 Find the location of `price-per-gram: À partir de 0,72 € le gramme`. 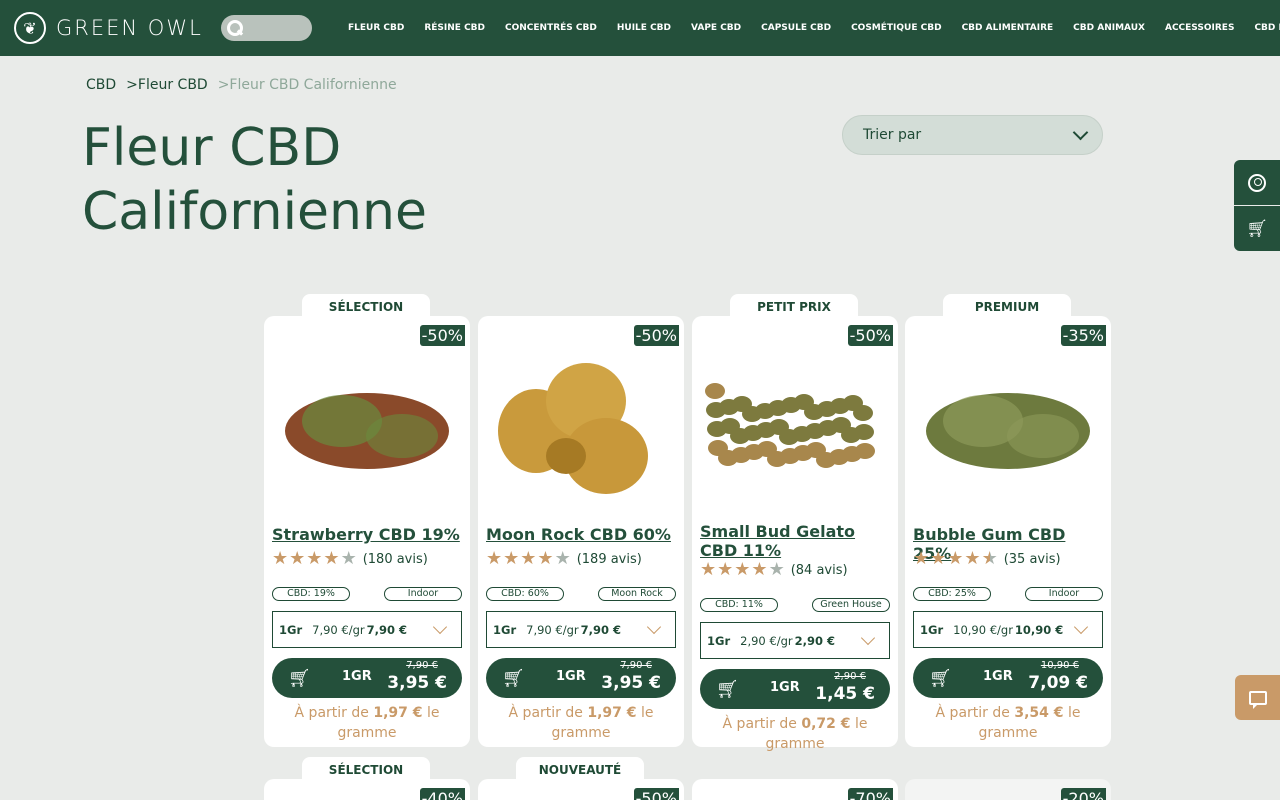

price-per-gram: À partir de 0,72 € le gramme is located at coordinates (795, 734).